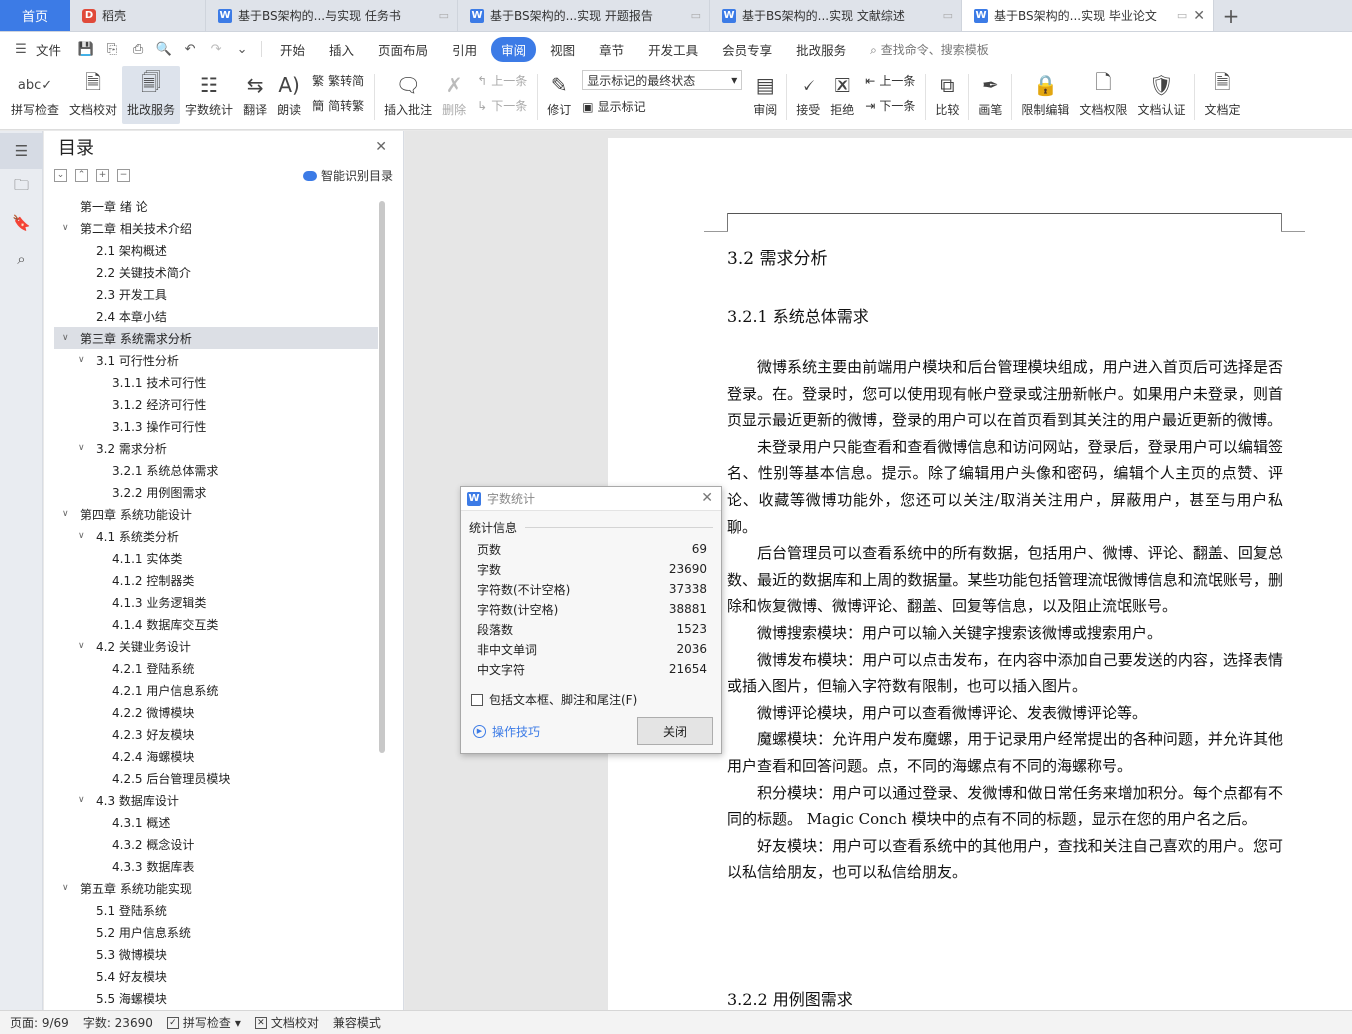 The height and width of the screenshot is (1034, 1352). What do you see at coordinates (1161, 95) in the screenshot?
I see `doc-cert-button: 🛡 文档认证` at bounding box center [1161, 95].